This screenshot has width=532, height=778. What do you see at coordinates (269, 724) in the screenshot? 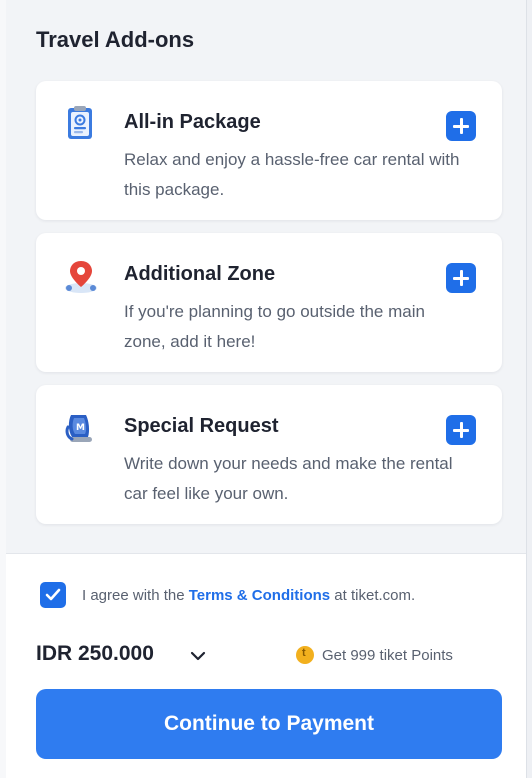
I see `continue-to-payment-button: Continue to Payment` at bounding box center [269, 724].